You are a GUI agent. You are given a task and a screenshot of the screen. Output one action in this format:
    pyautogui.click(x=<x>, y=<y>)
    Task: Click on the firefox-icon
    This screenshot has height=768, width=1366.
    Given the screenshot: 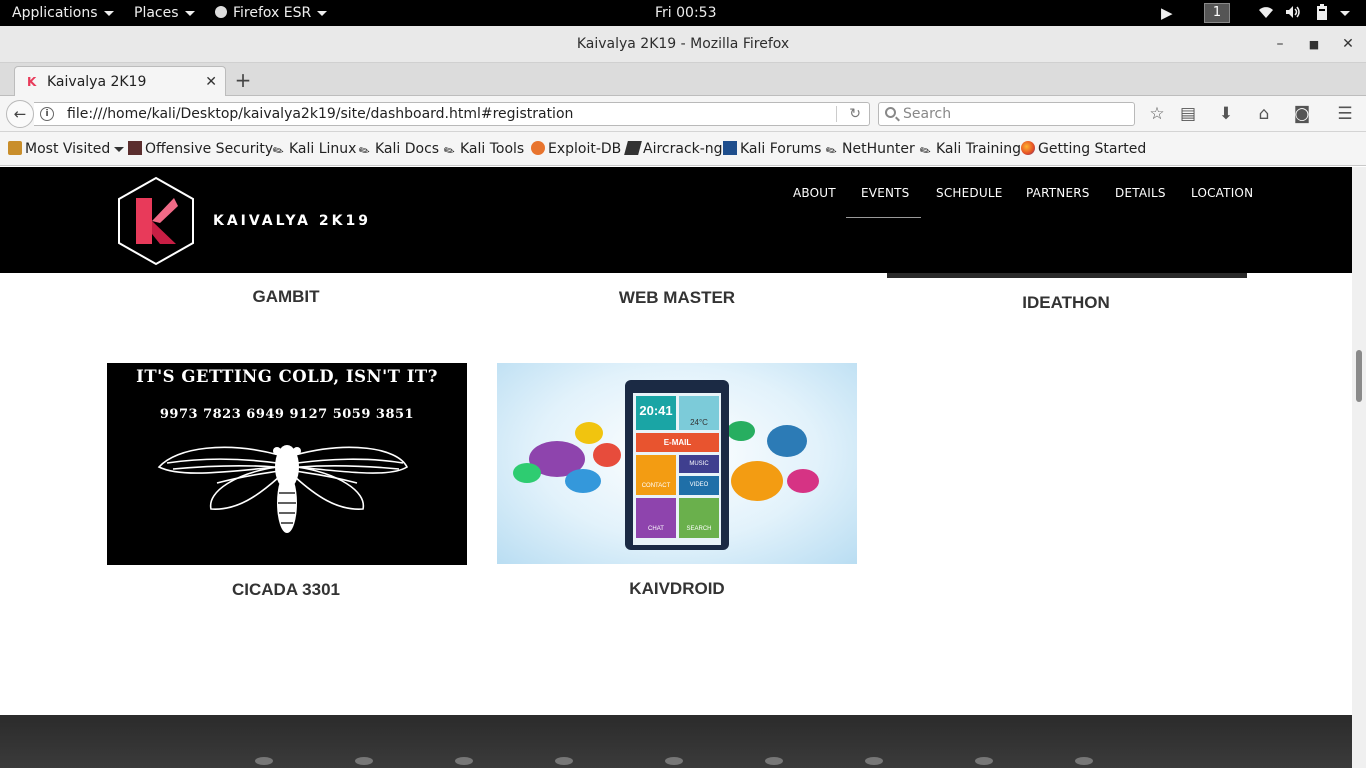 What is the action you would take?
    pyautogui.click(x=1028, y=148)
    